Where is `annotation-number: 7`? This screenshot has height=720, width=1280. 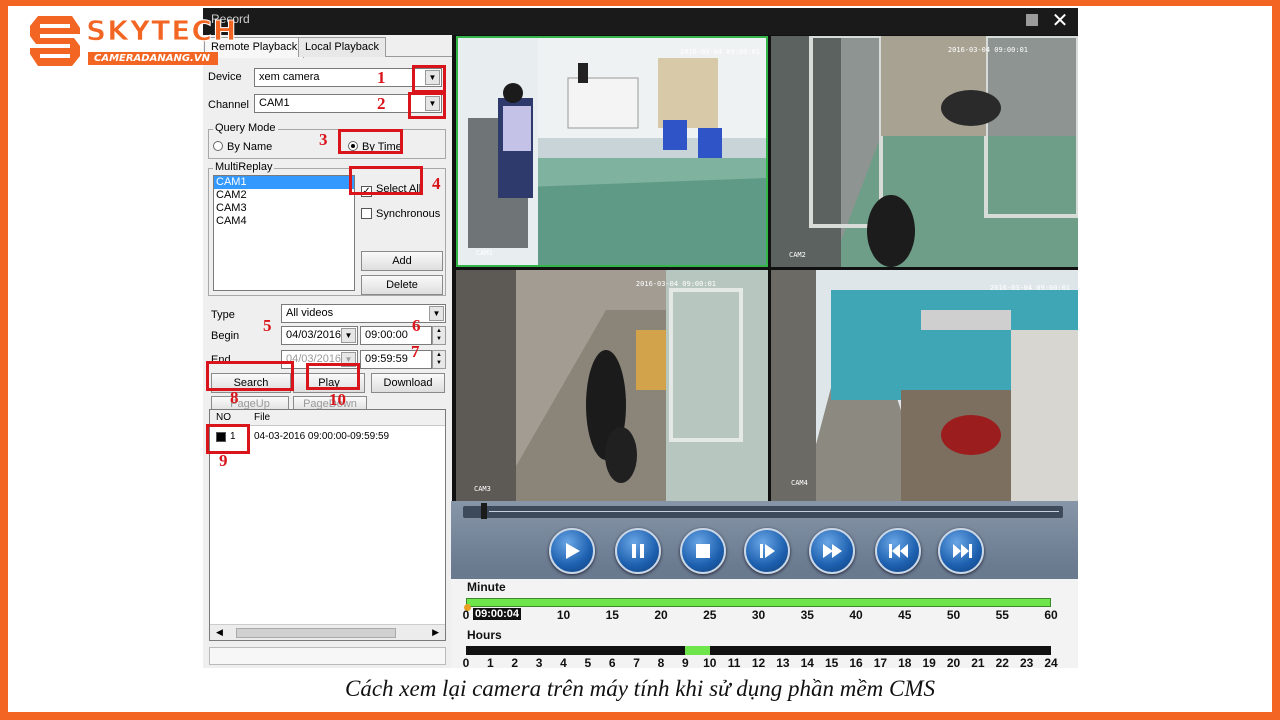 annotation-number: 7 is located at coordinates (415, 351).